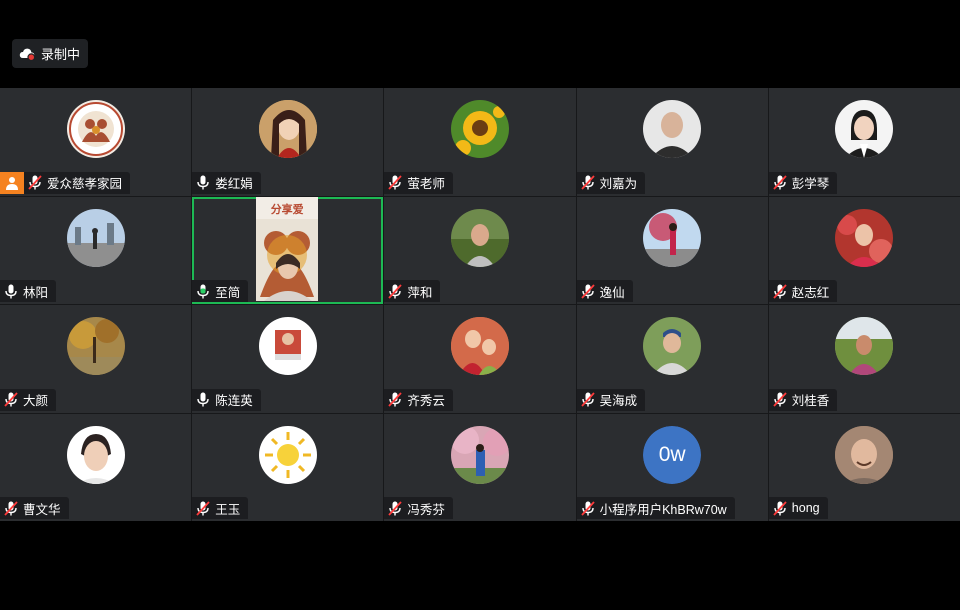  I want to click on participant-label: 小程序用户KhBRw70w, so click(655, 508).